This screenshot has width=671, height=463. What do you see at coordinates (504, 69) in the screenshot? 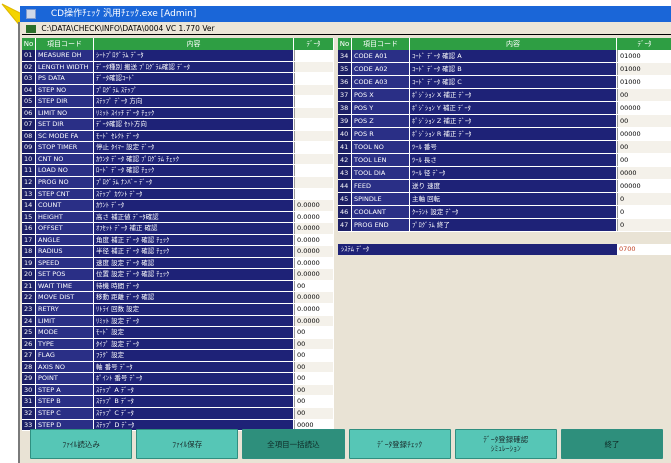
I see `table-row: 35 CODE A02 ｺｰﾄﾞ ﾃﾞｰﾀ 確認 B 01000` at bounding box center [504, 69].